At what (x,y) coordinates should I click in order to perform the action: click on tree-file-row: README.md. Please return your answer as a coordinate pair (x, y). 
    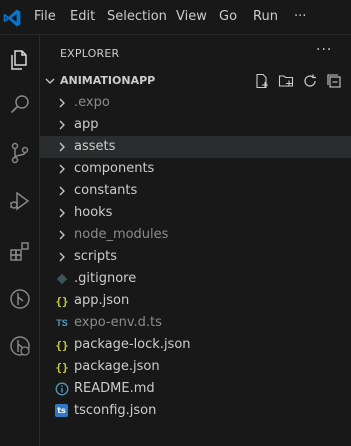
    Looking at the image, I should click on (195, 389).